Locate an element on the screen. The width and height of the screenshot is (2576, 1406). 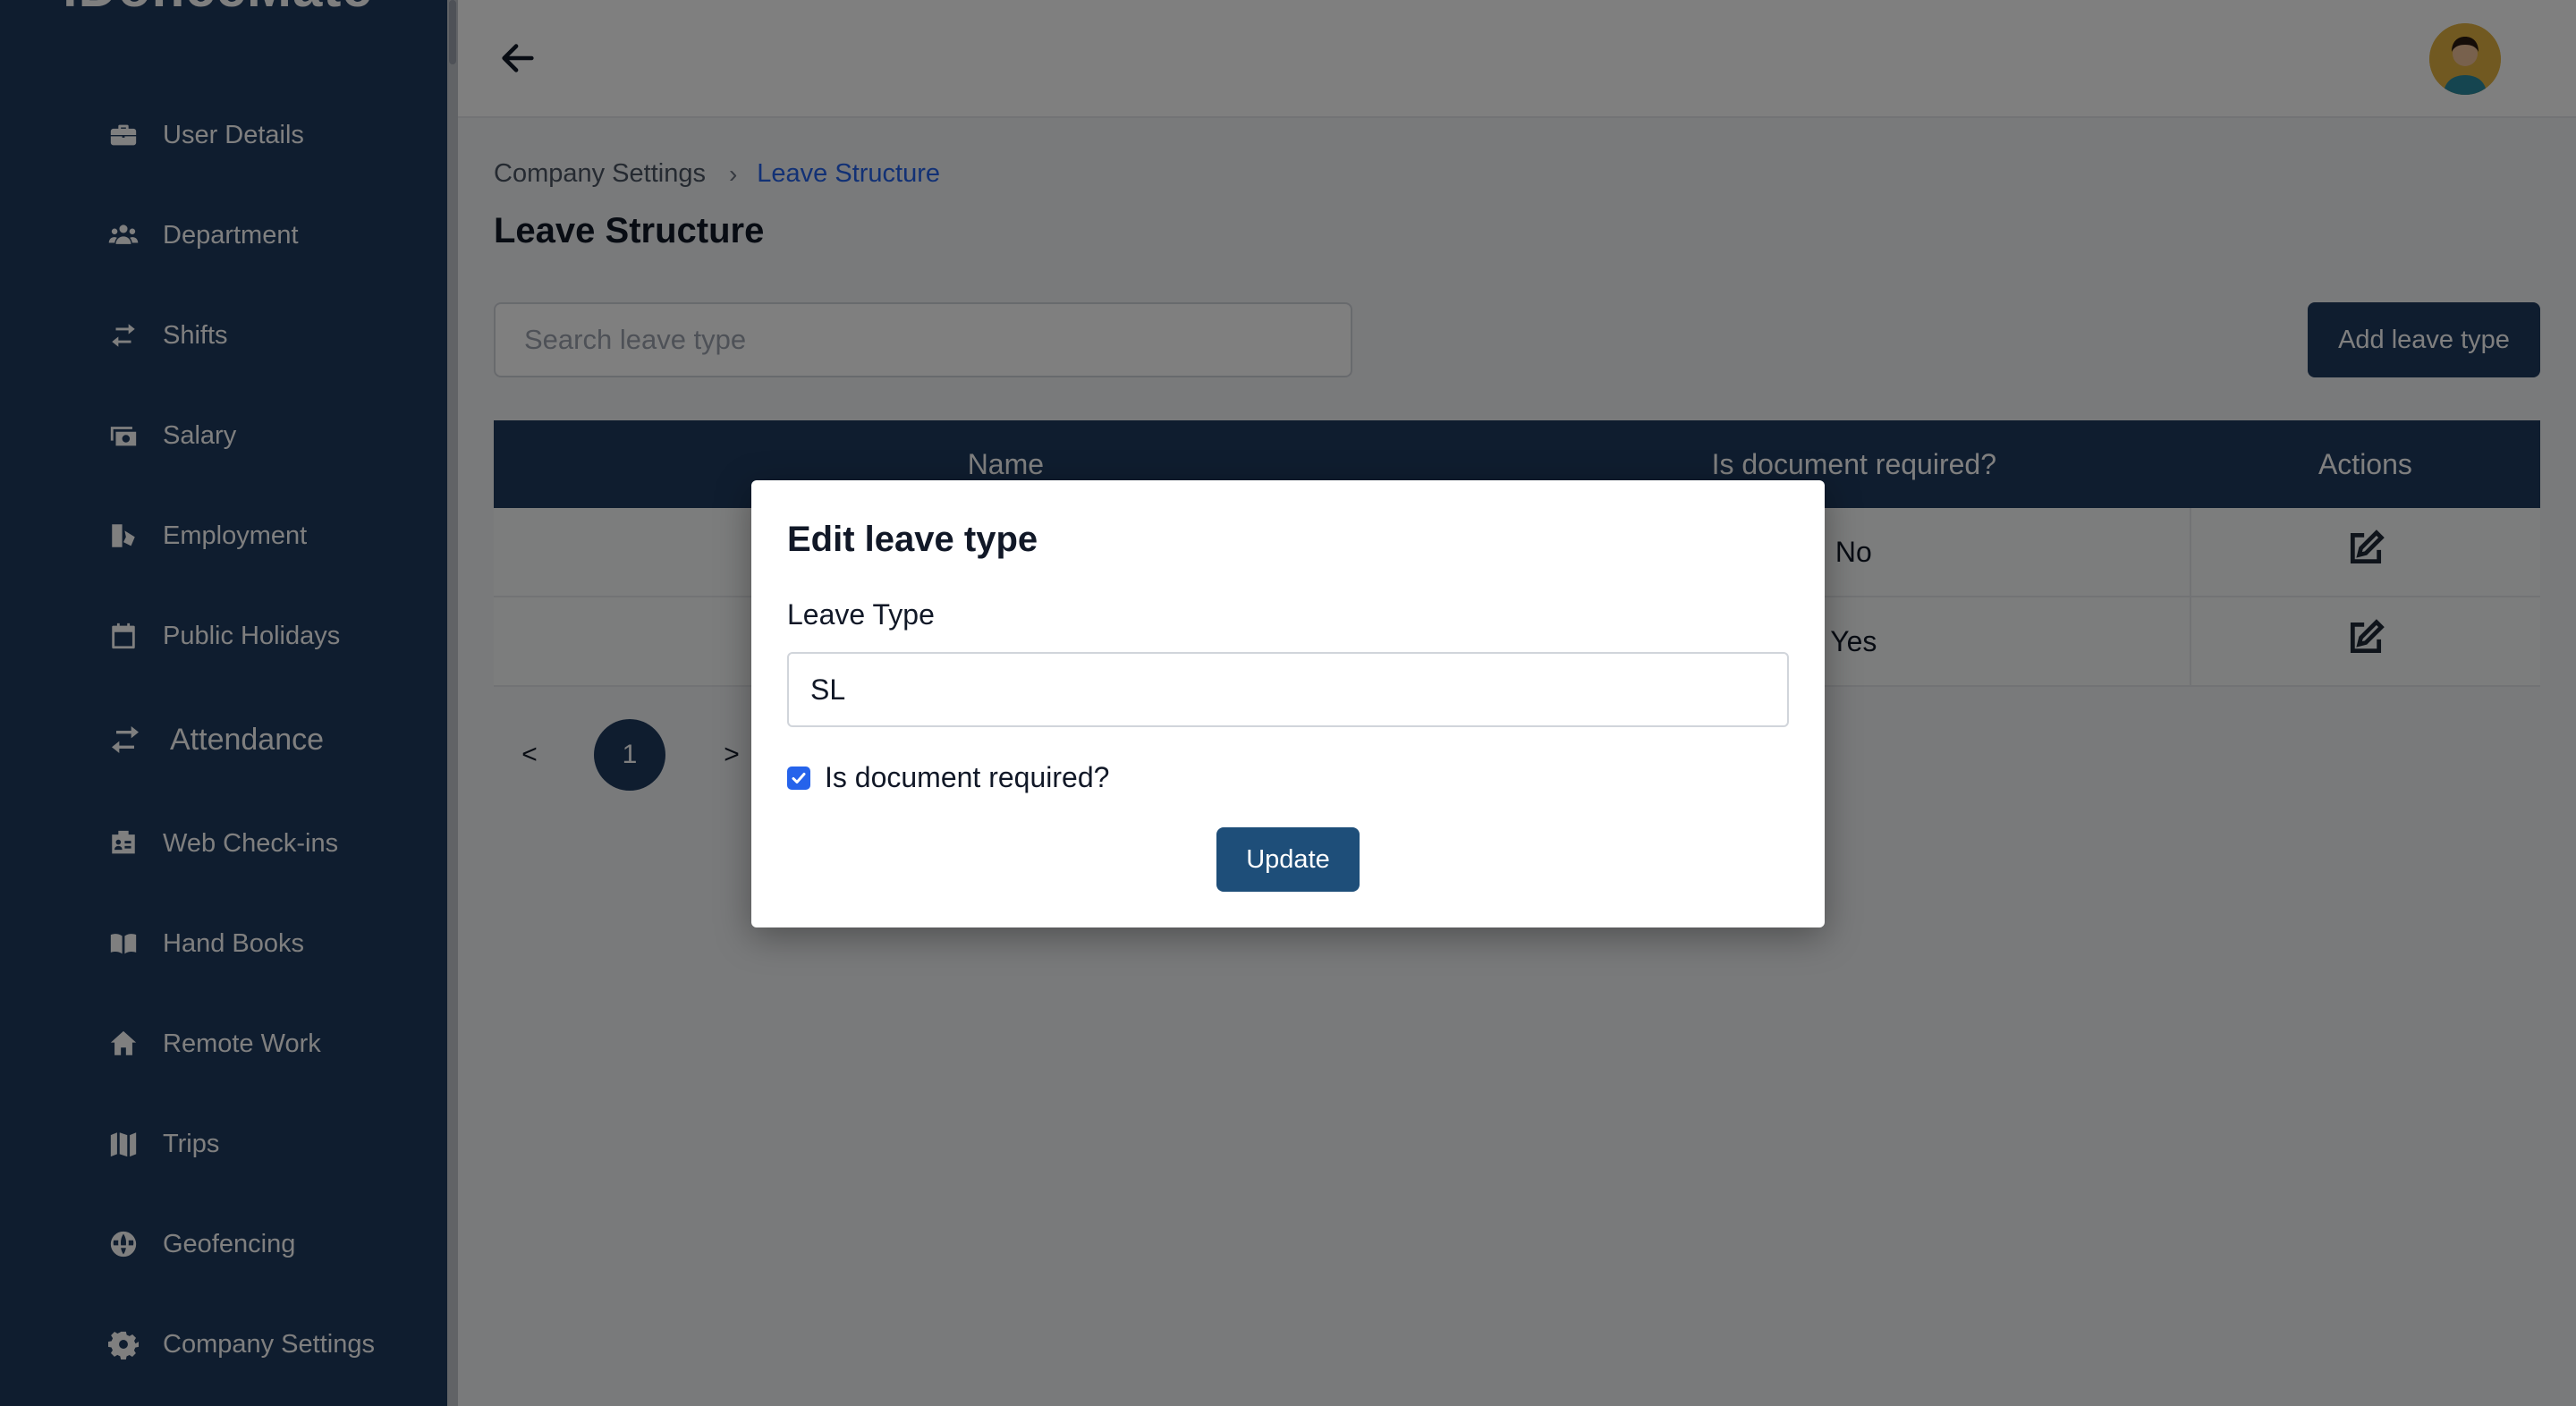
modal-title: Edit leave type is located at coordinates (912, 540).